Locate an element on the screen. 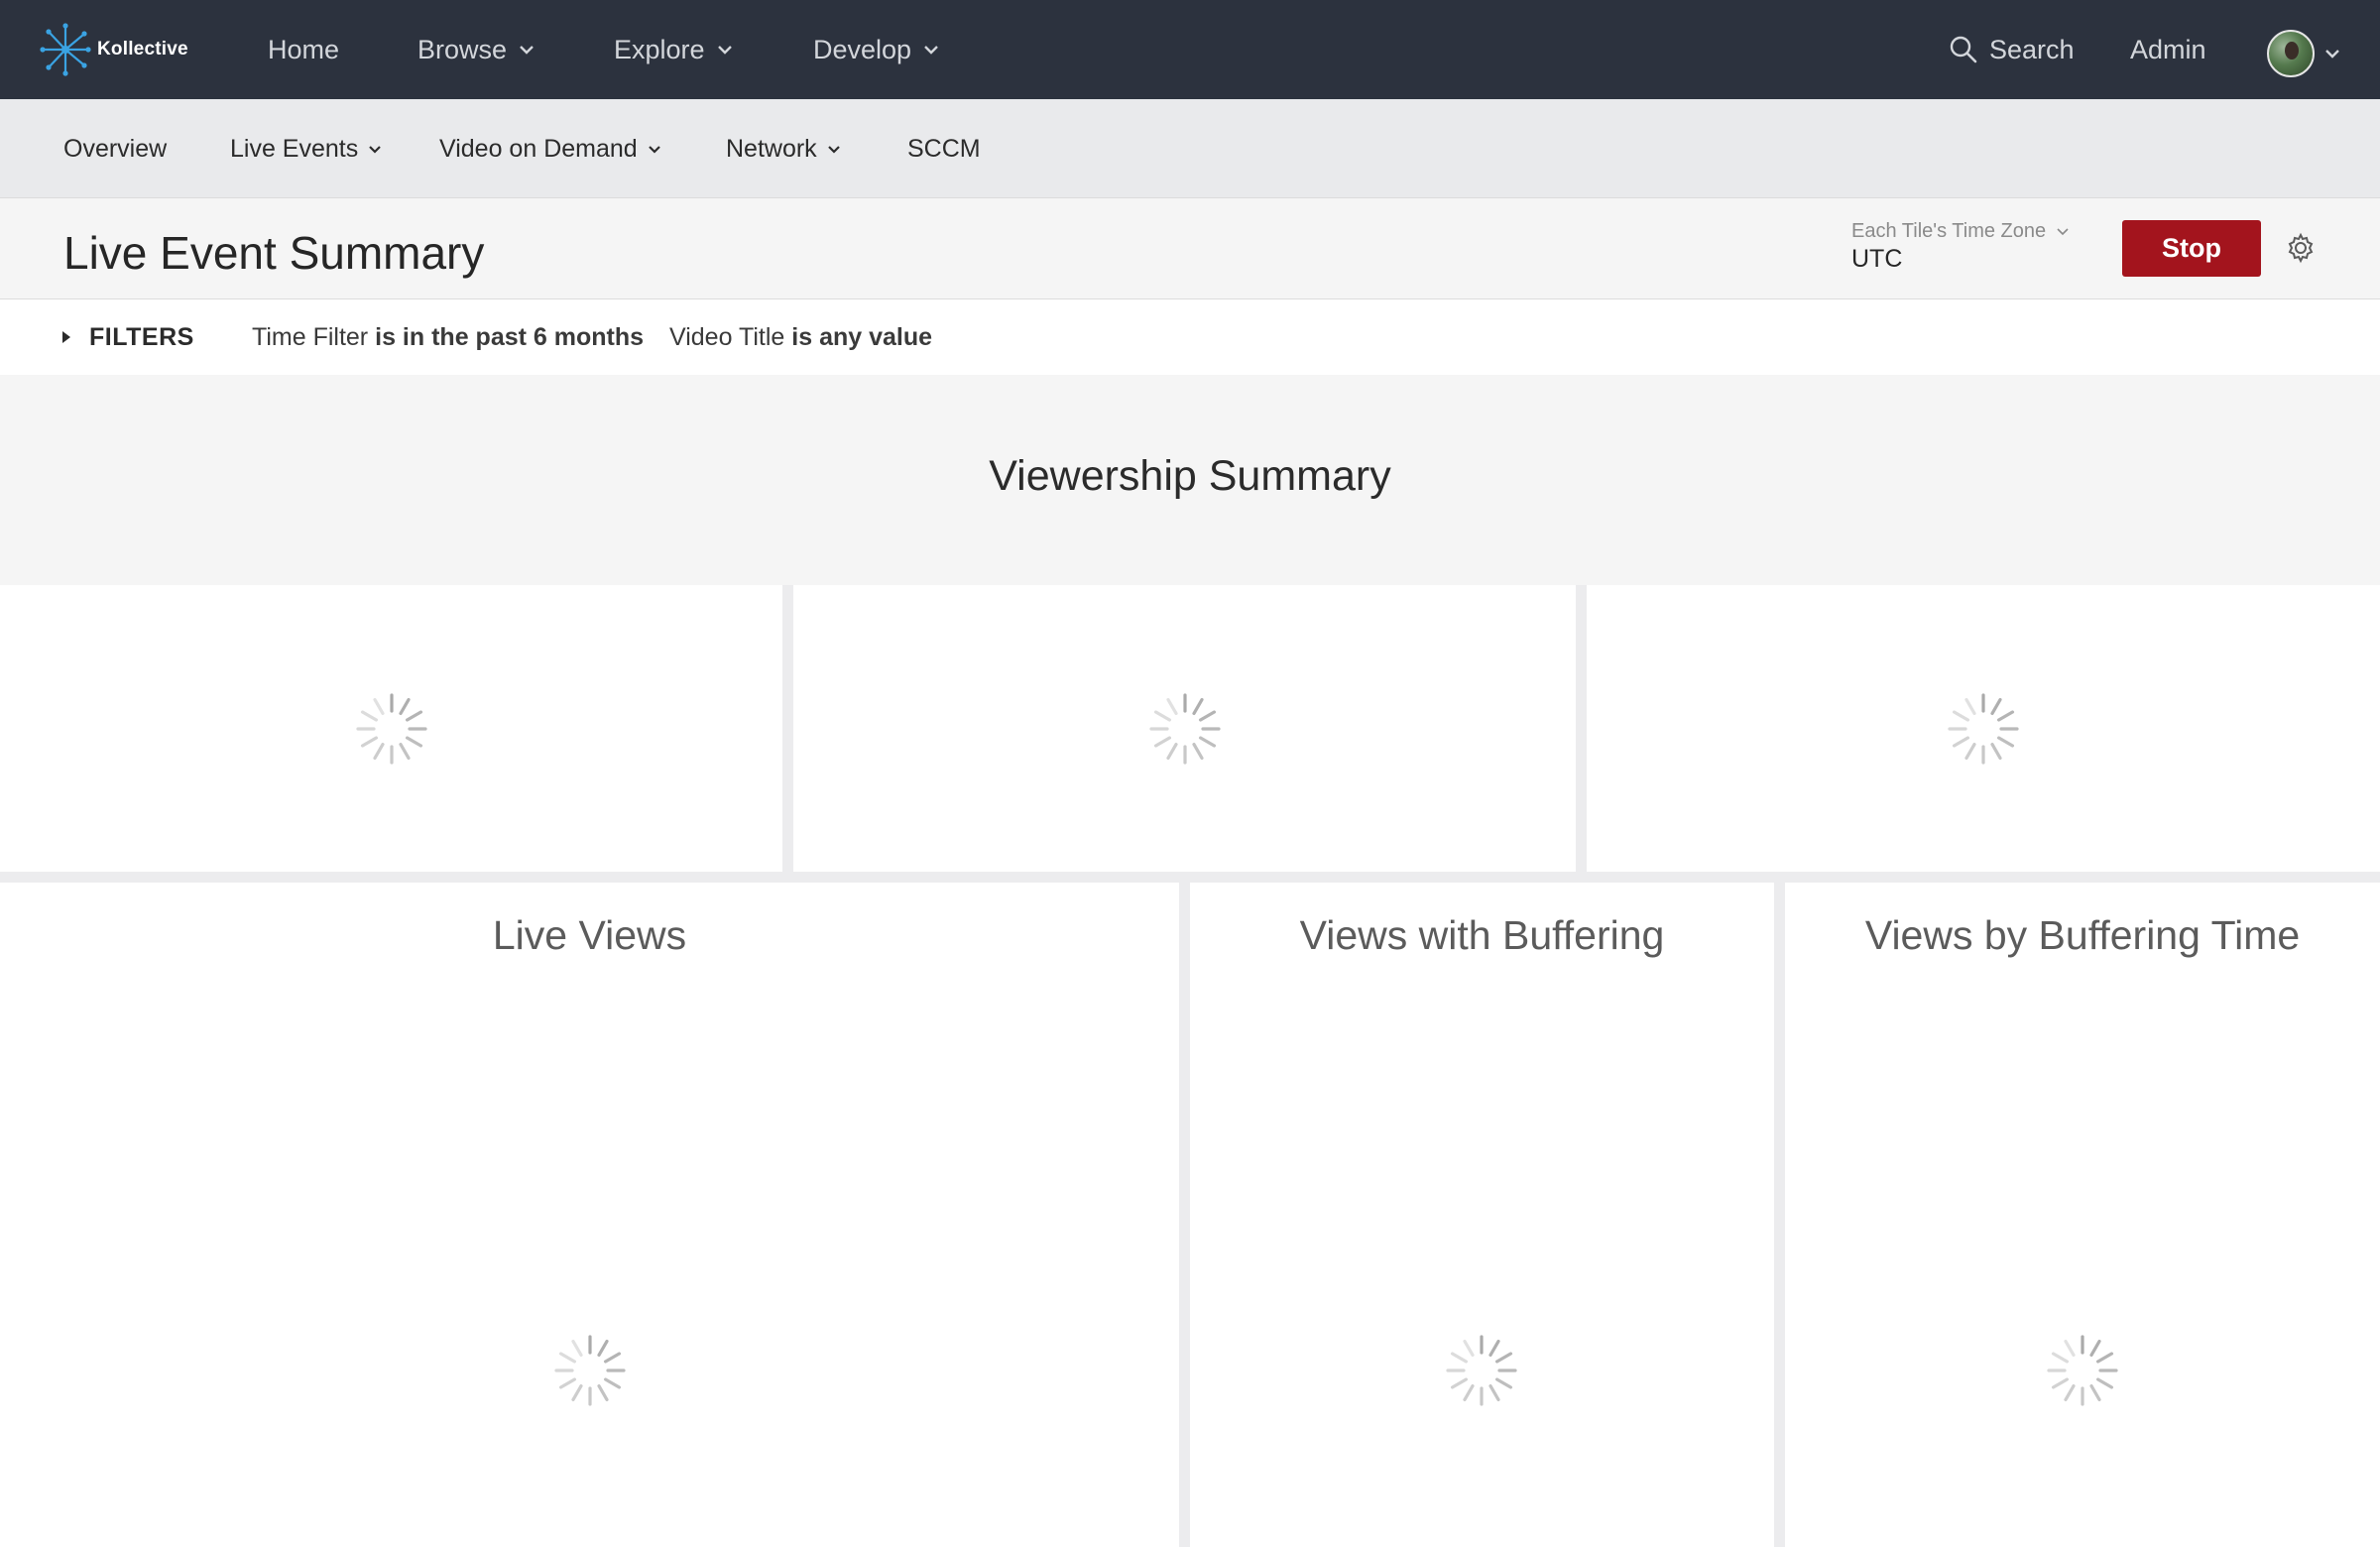 This screenshot has width=2380, height=1547. tile-title: Views by Buffering Time is located at coordinates (2082, 935).